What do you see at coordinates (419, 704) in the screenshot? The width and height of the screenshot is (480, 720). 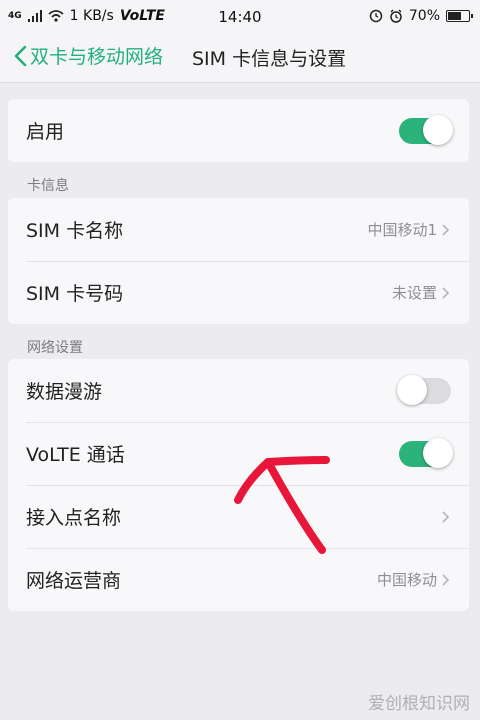 I see `watermark: 爱创根知识网` at bounding box center [419, 704].